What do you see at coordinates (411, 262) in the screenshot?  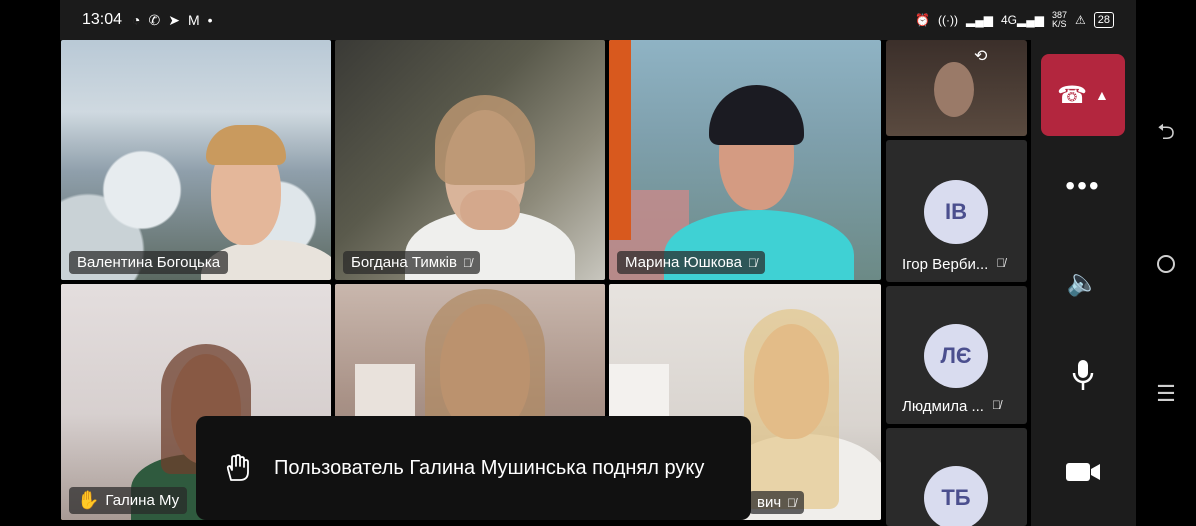 I see `participant-name-chip: Богдана Тимків 🎙̸` at bounding box center [411, 262].